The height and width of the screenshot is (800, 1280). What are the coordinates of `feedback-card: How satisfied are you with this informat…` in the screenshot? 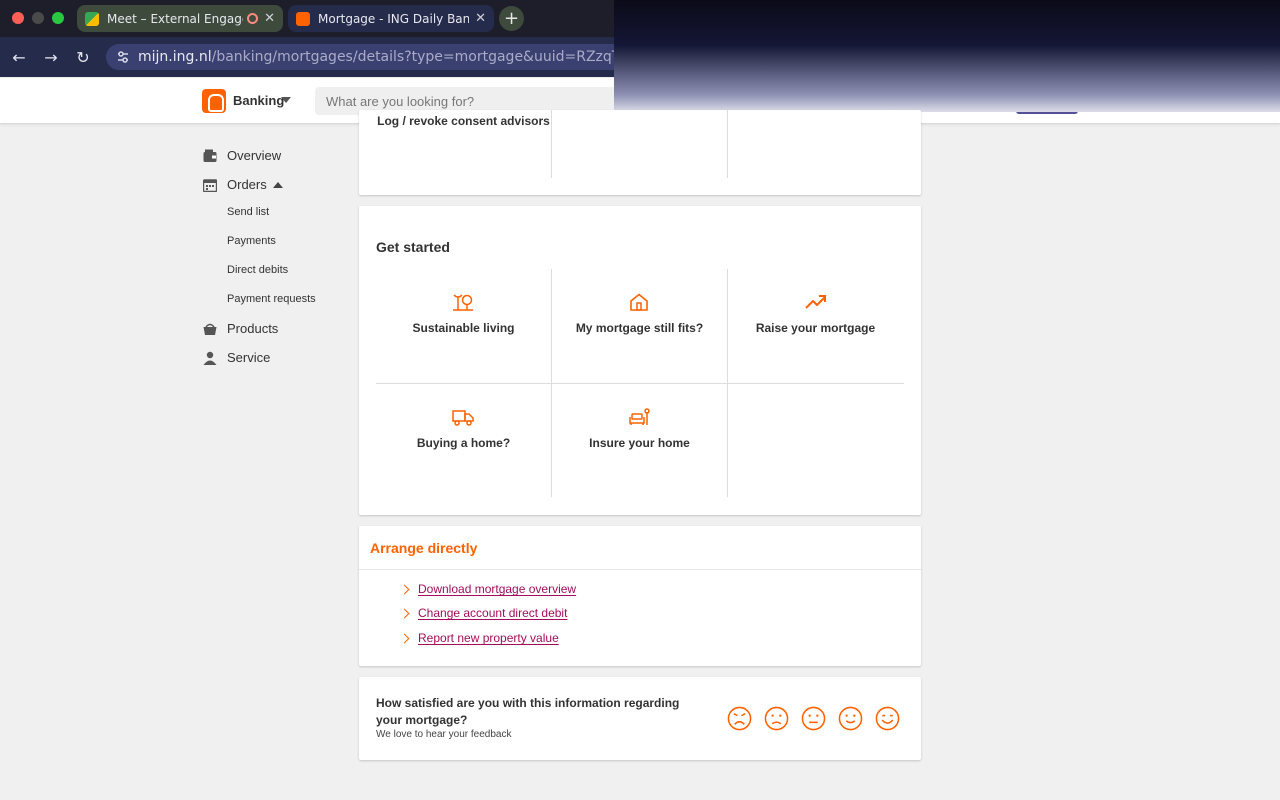 It's located at (640, 718).